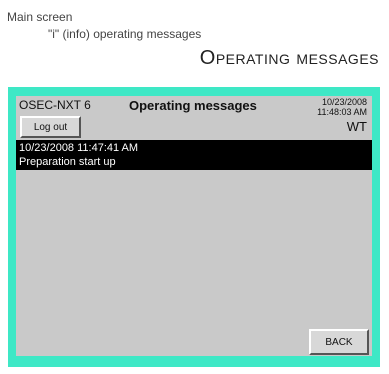  What do you see at coordinates (125, 34) in the screenshot?
I see `breadcrumb-info-messages: "i" (info) operating messages` at bounding box center [125, 34].